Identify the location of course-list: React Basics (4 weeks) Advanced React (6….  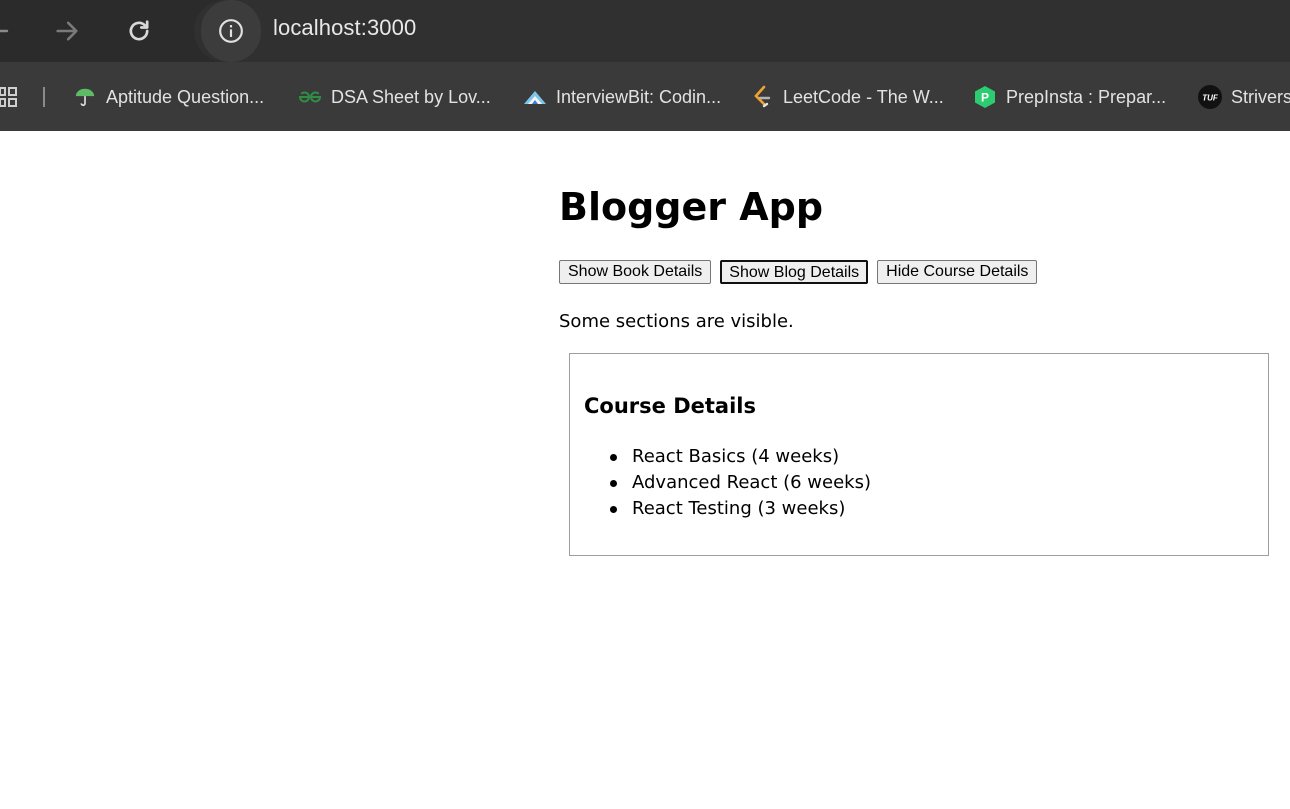
(740, 483).